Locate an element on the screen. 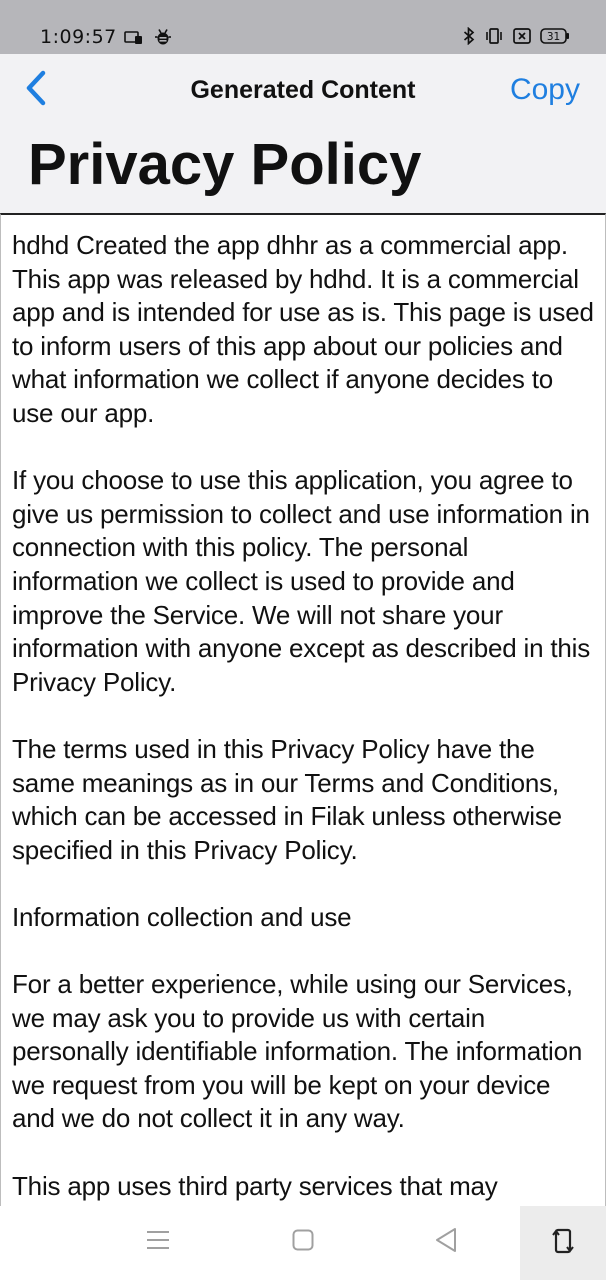 This screenshot has height=1280, width=606. menu-button is located at coordinates (158, 1242).